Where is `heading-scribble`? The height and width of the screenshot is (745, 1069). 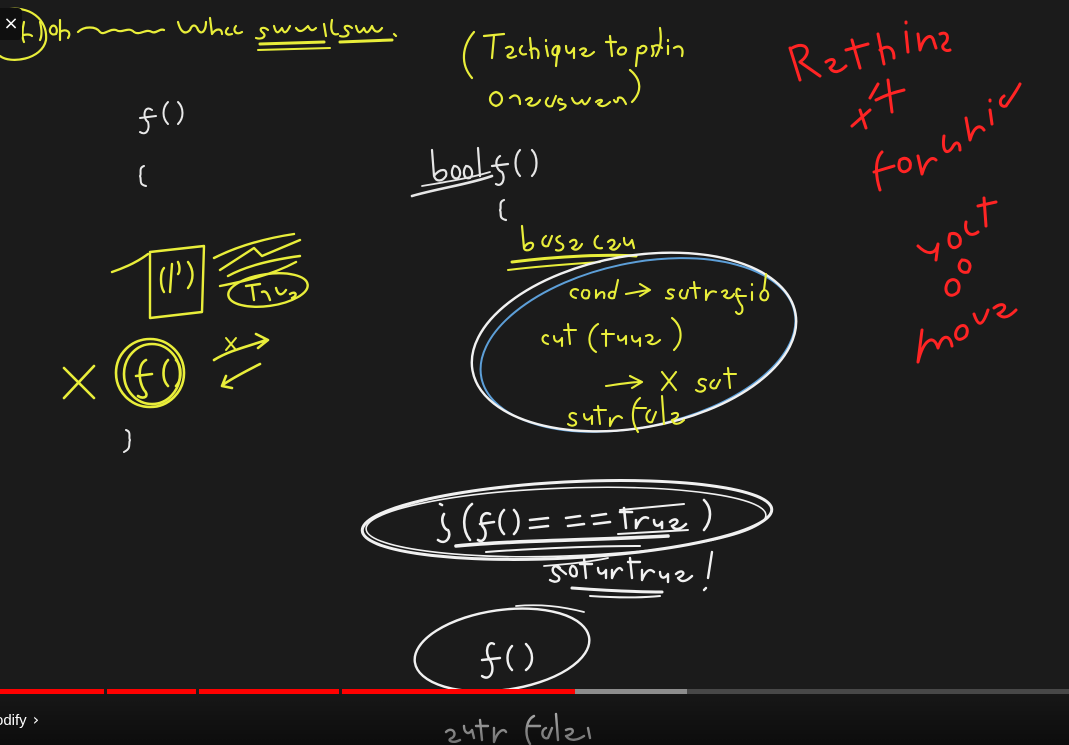
heading-scribble is located at coordinates (199, 34).